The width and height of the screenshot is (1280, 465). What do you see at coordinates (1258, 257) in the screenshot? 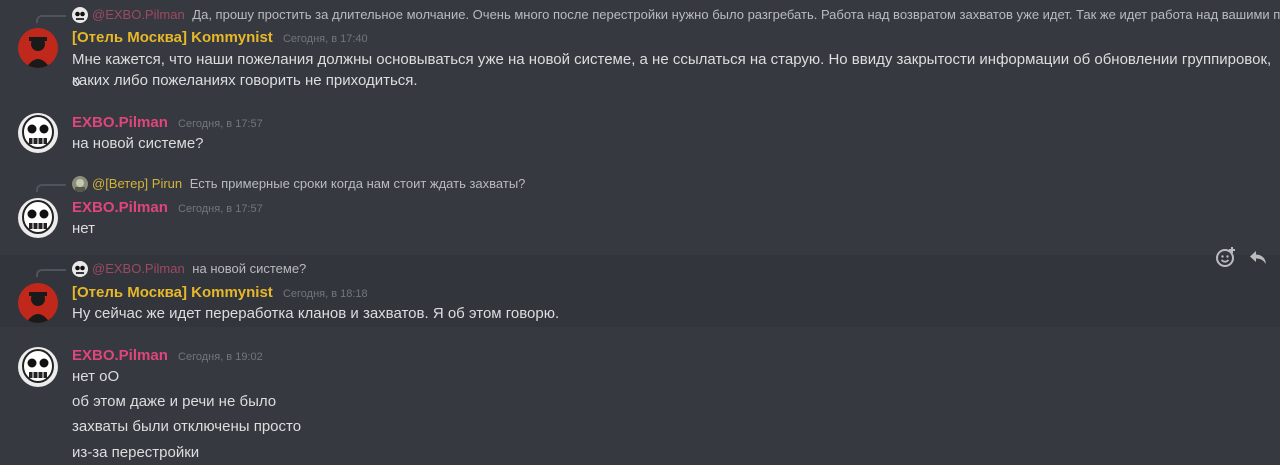
I see `reply-icon` at bounding box center [1258, 257].